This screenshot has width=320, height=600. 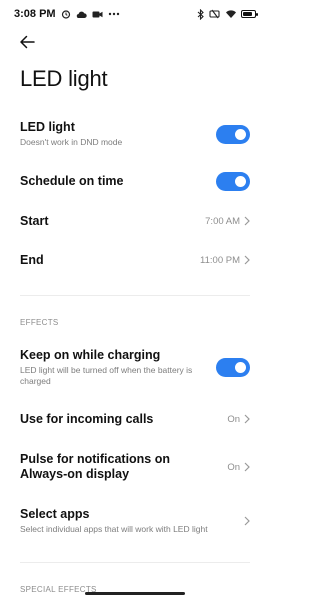 What do you see at coordinates (72, 180) in the screenshot?
I see `schedule-title: Schedule on time` at bounding box center [72, 180].